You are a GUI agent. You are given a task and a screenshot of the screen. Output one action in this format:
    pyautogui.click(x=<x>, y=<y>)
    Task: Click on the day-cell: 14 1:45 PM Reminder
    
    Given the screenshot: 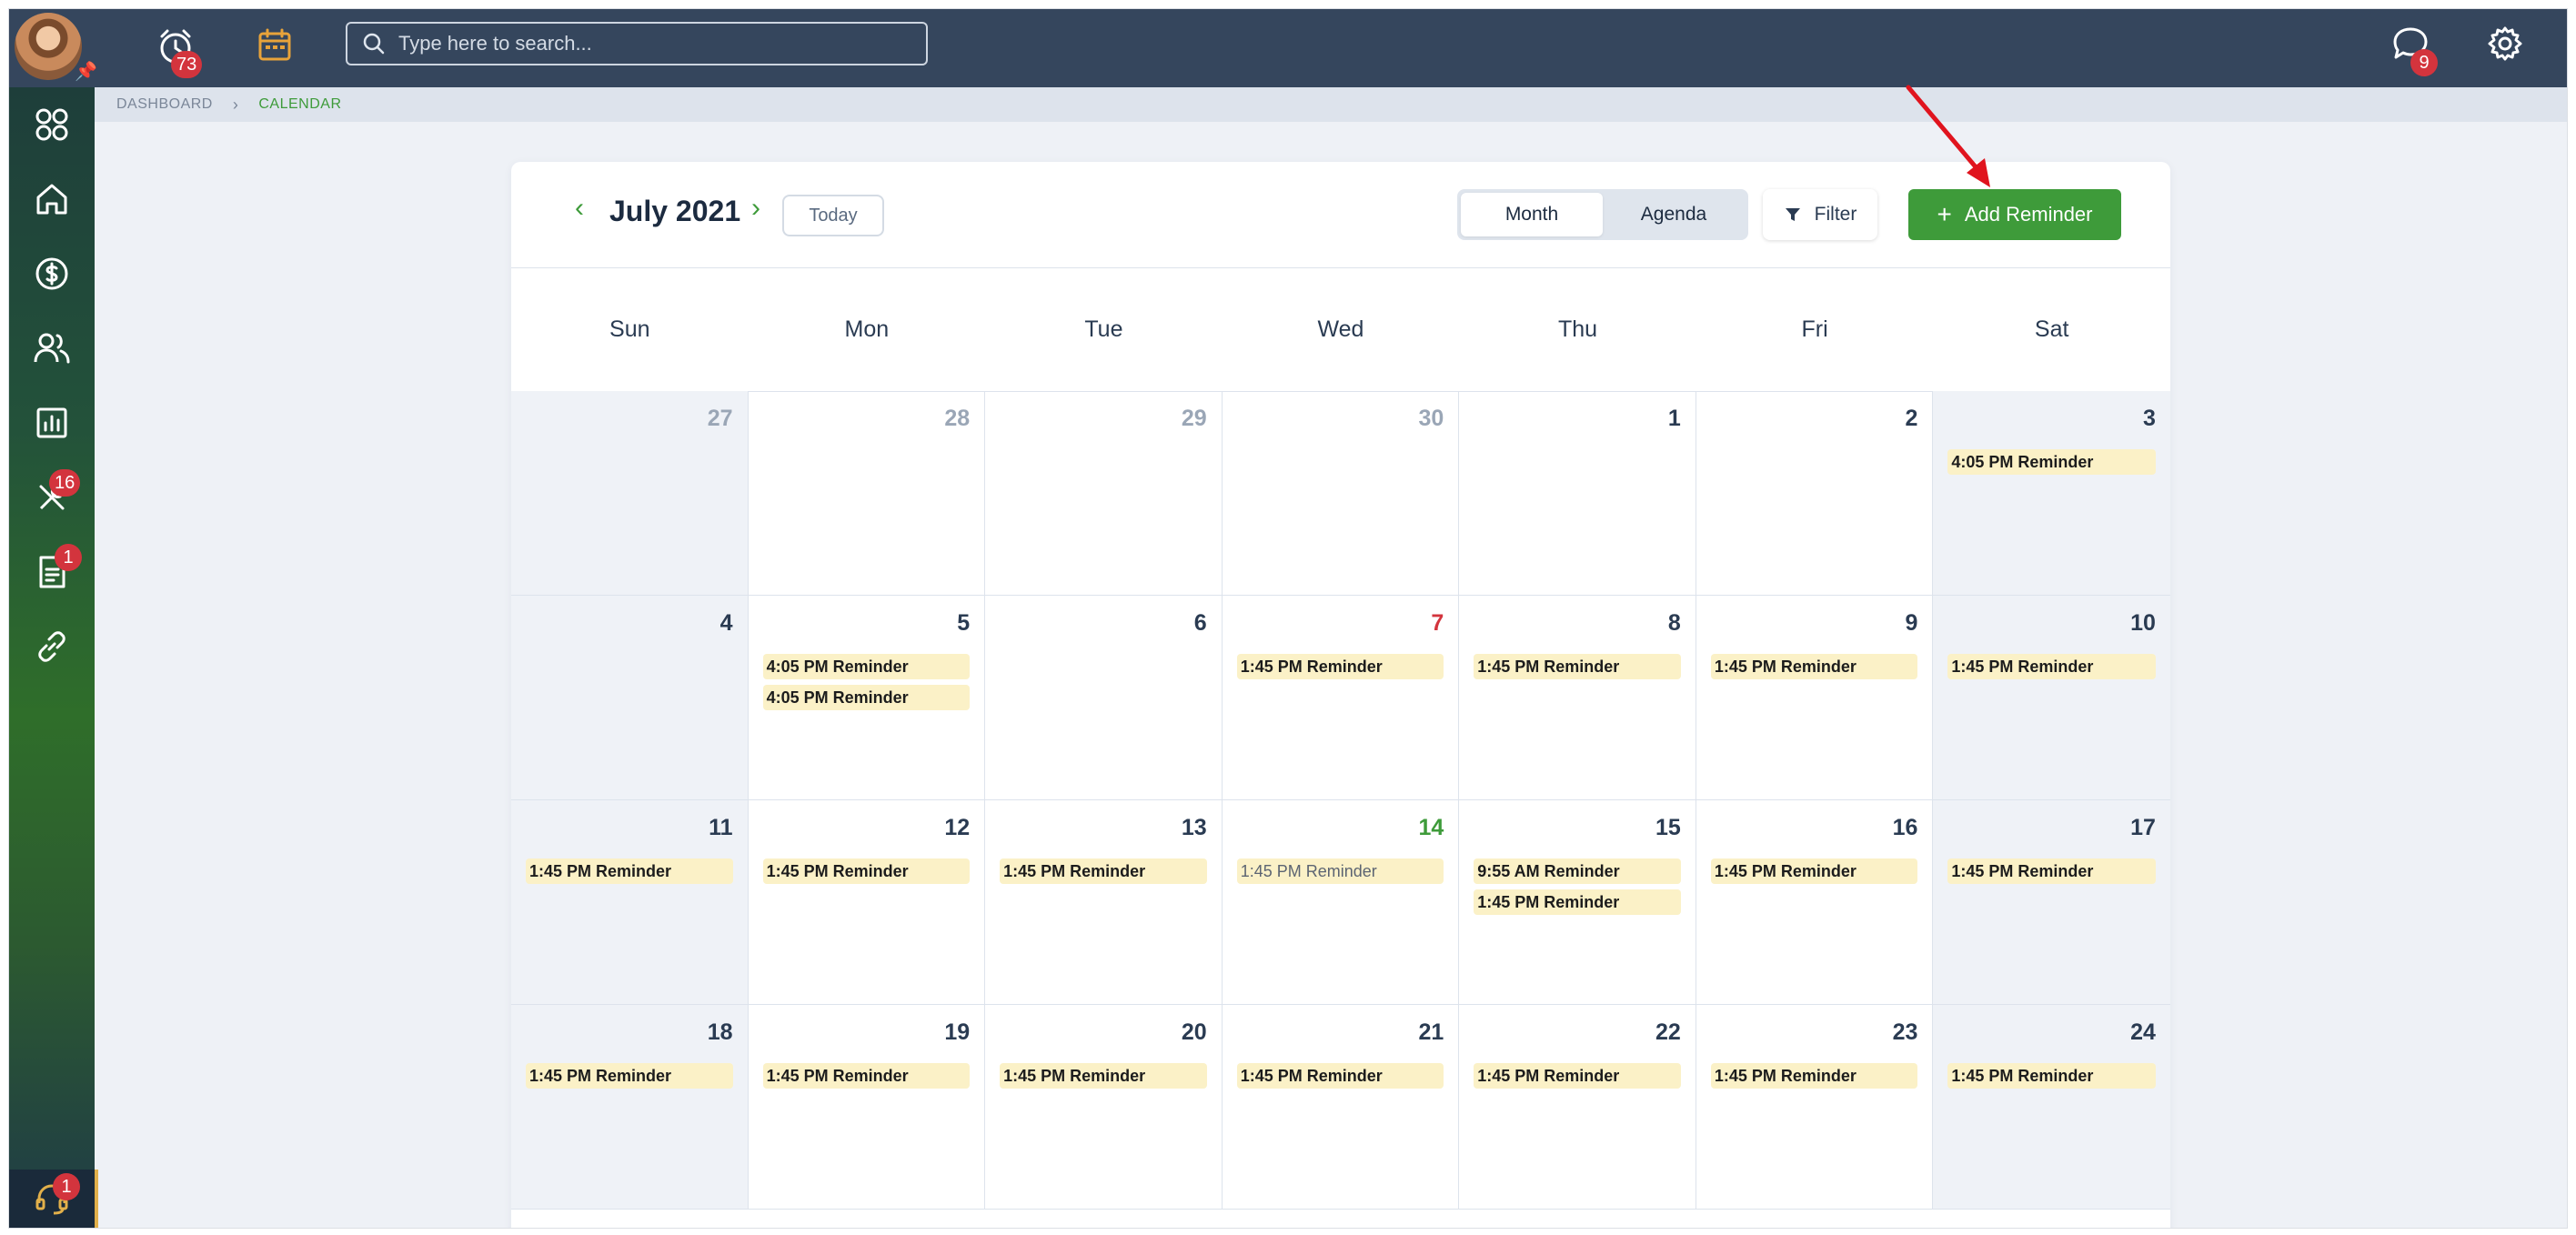 What is the action you would take?
    pyautogui.click(x=1341, y=902)
    